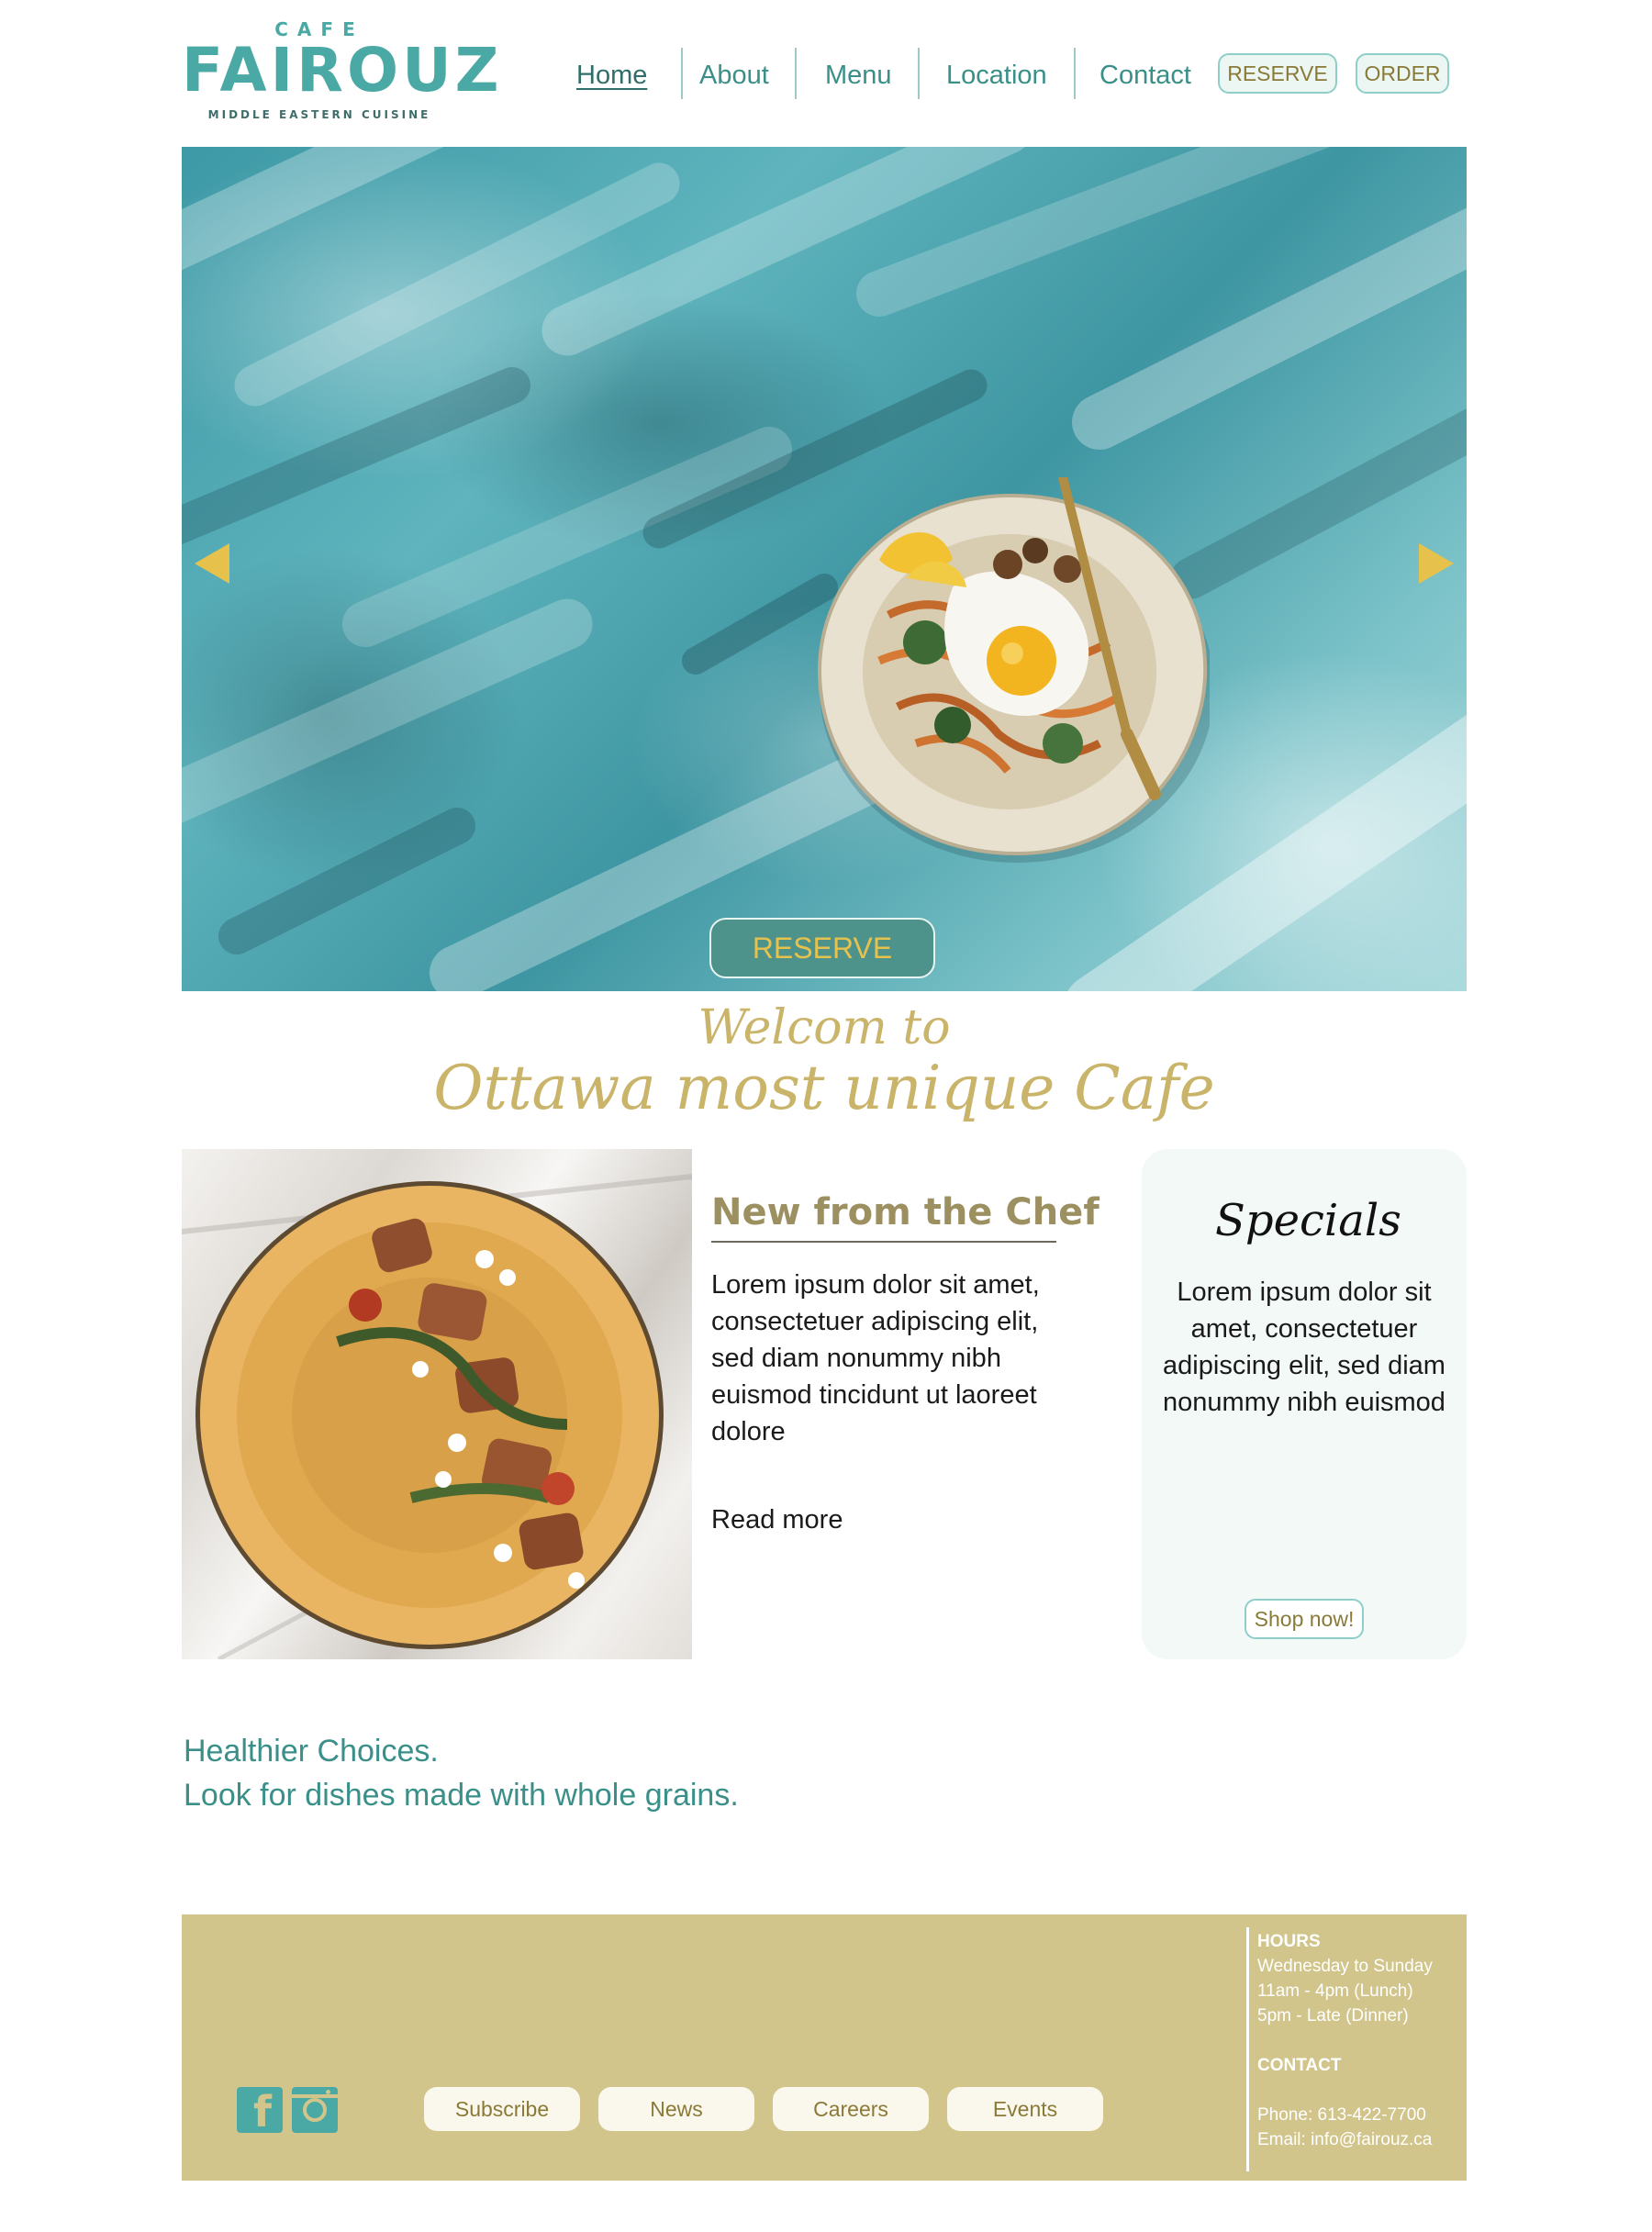 The width and height of the screenshot is (1652, 2232). I want to click on footer-contact-title: CONTACT, so click(1299, 2065).